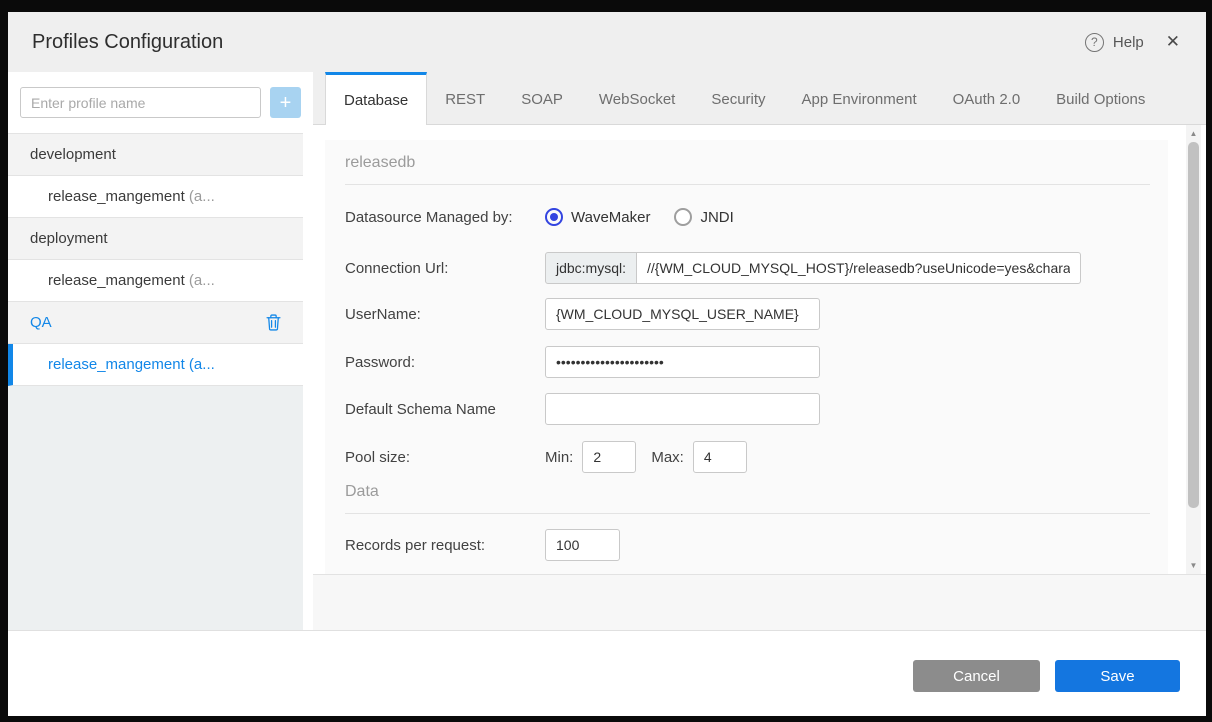 Image resolution: width=1212 pixels, height=722 pixels. What do you see at coordinates (420, 409) in the screenshot?
I see `default-schema-label: Default Schema Name` at bounding box center [420, 409].